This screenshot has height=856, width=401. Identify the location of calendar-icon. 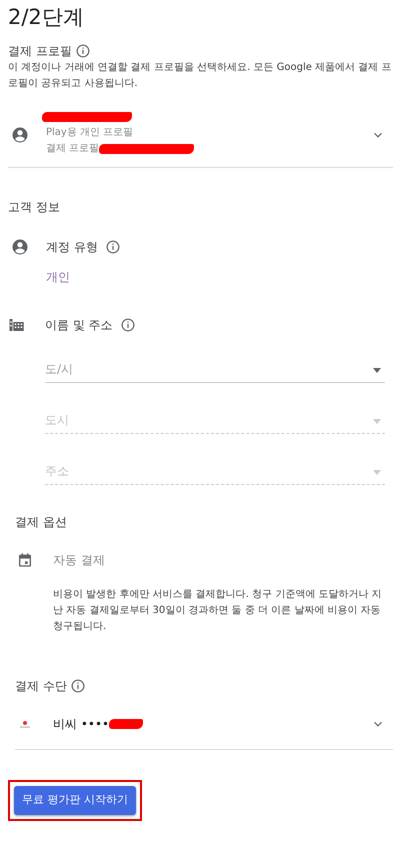
(25, 560).